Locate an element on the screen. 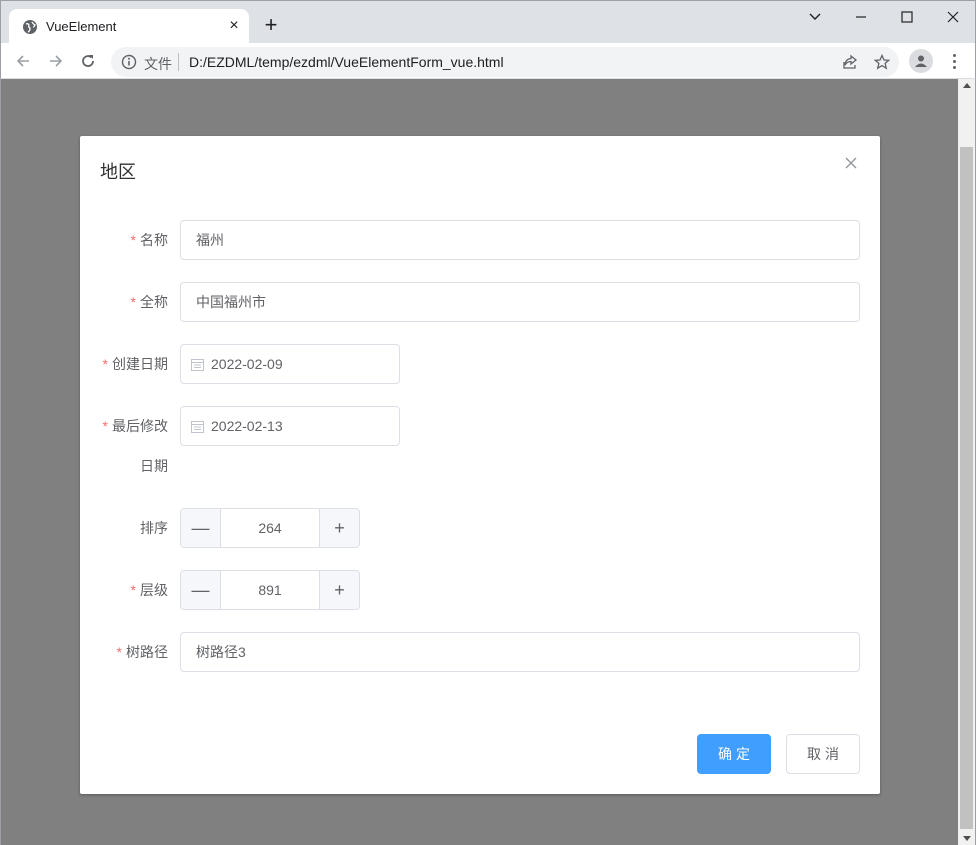 Image resolution: width=976 pixels, height=845 pixels. tab-title: VueElement is located at coordinates (81, 26).